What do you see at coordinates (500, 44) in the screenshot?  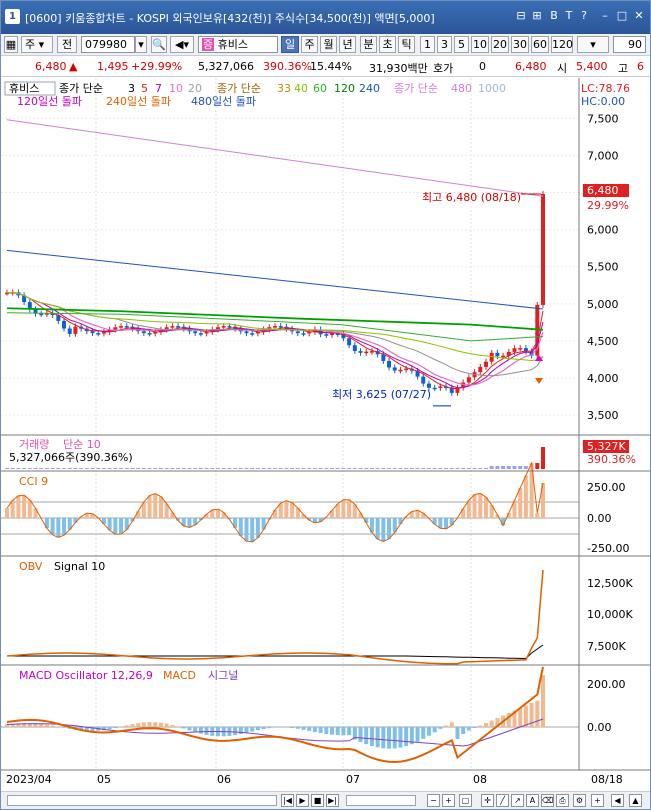 I see `interval-20-button: 20` at bounding box center [500, 44].